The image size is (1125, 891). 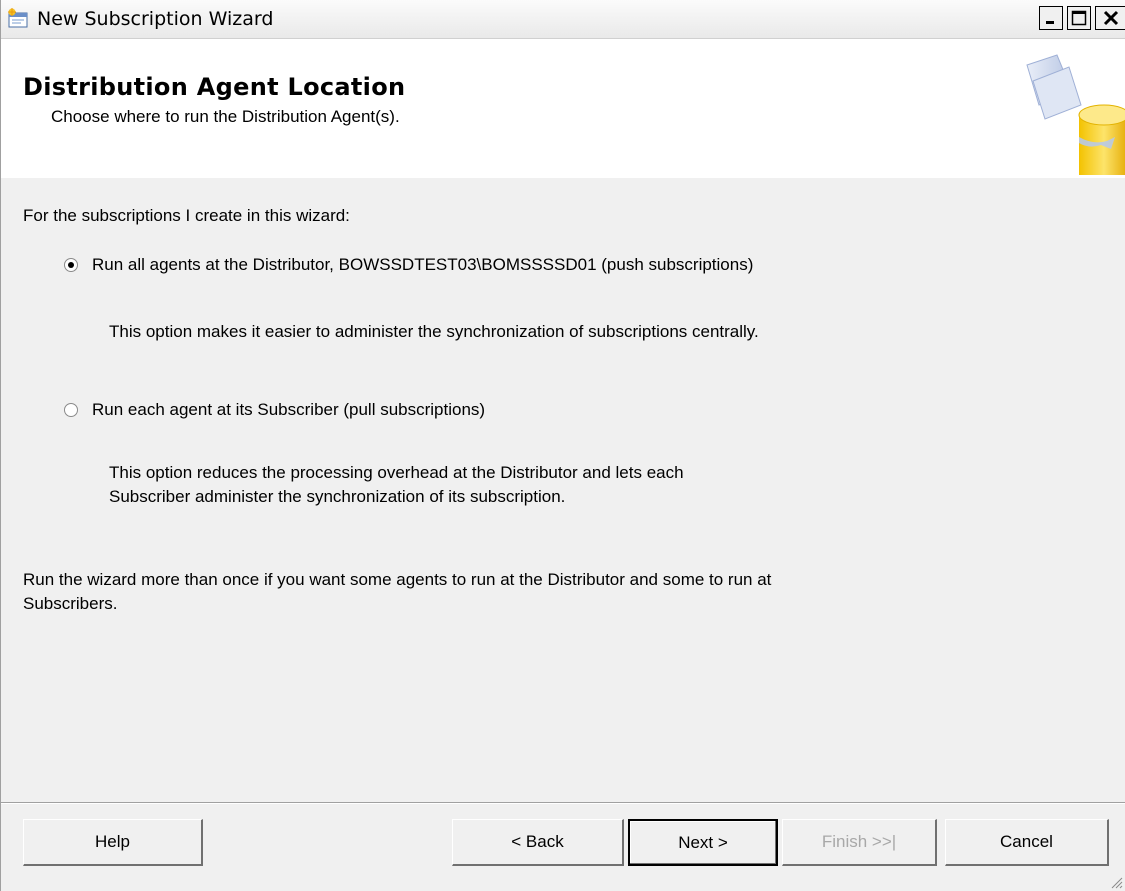 What do you see at coordinates (563, 177) in the screenshot?
I see `header-separator` at bounding box center [563, 177].